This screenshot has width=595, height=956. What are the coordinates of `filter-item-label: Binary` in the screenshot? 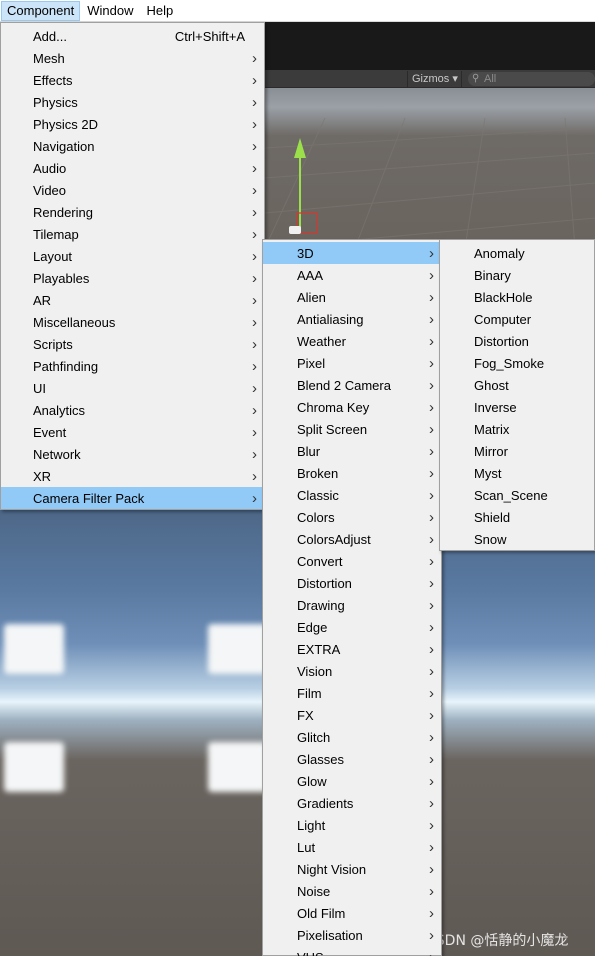 It's located at (492, 275).